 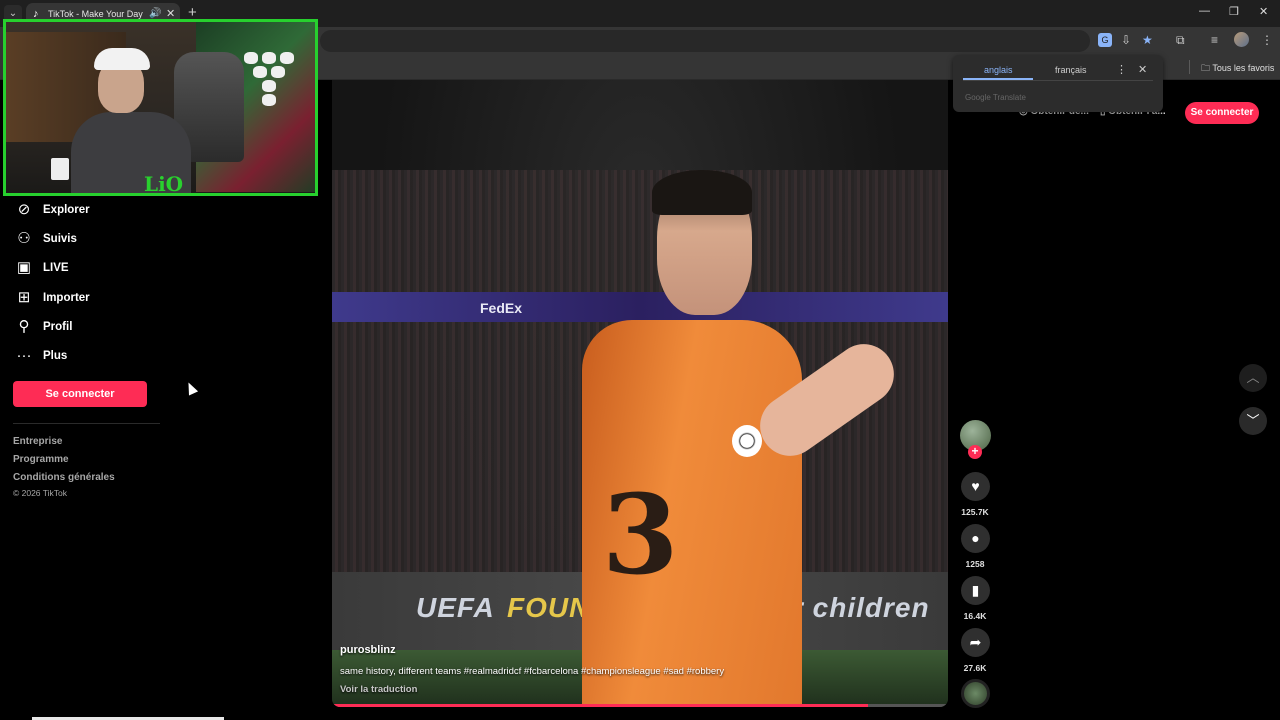 I want to click on upload-plus-icon: ⊞, so click(x=24, y=297).